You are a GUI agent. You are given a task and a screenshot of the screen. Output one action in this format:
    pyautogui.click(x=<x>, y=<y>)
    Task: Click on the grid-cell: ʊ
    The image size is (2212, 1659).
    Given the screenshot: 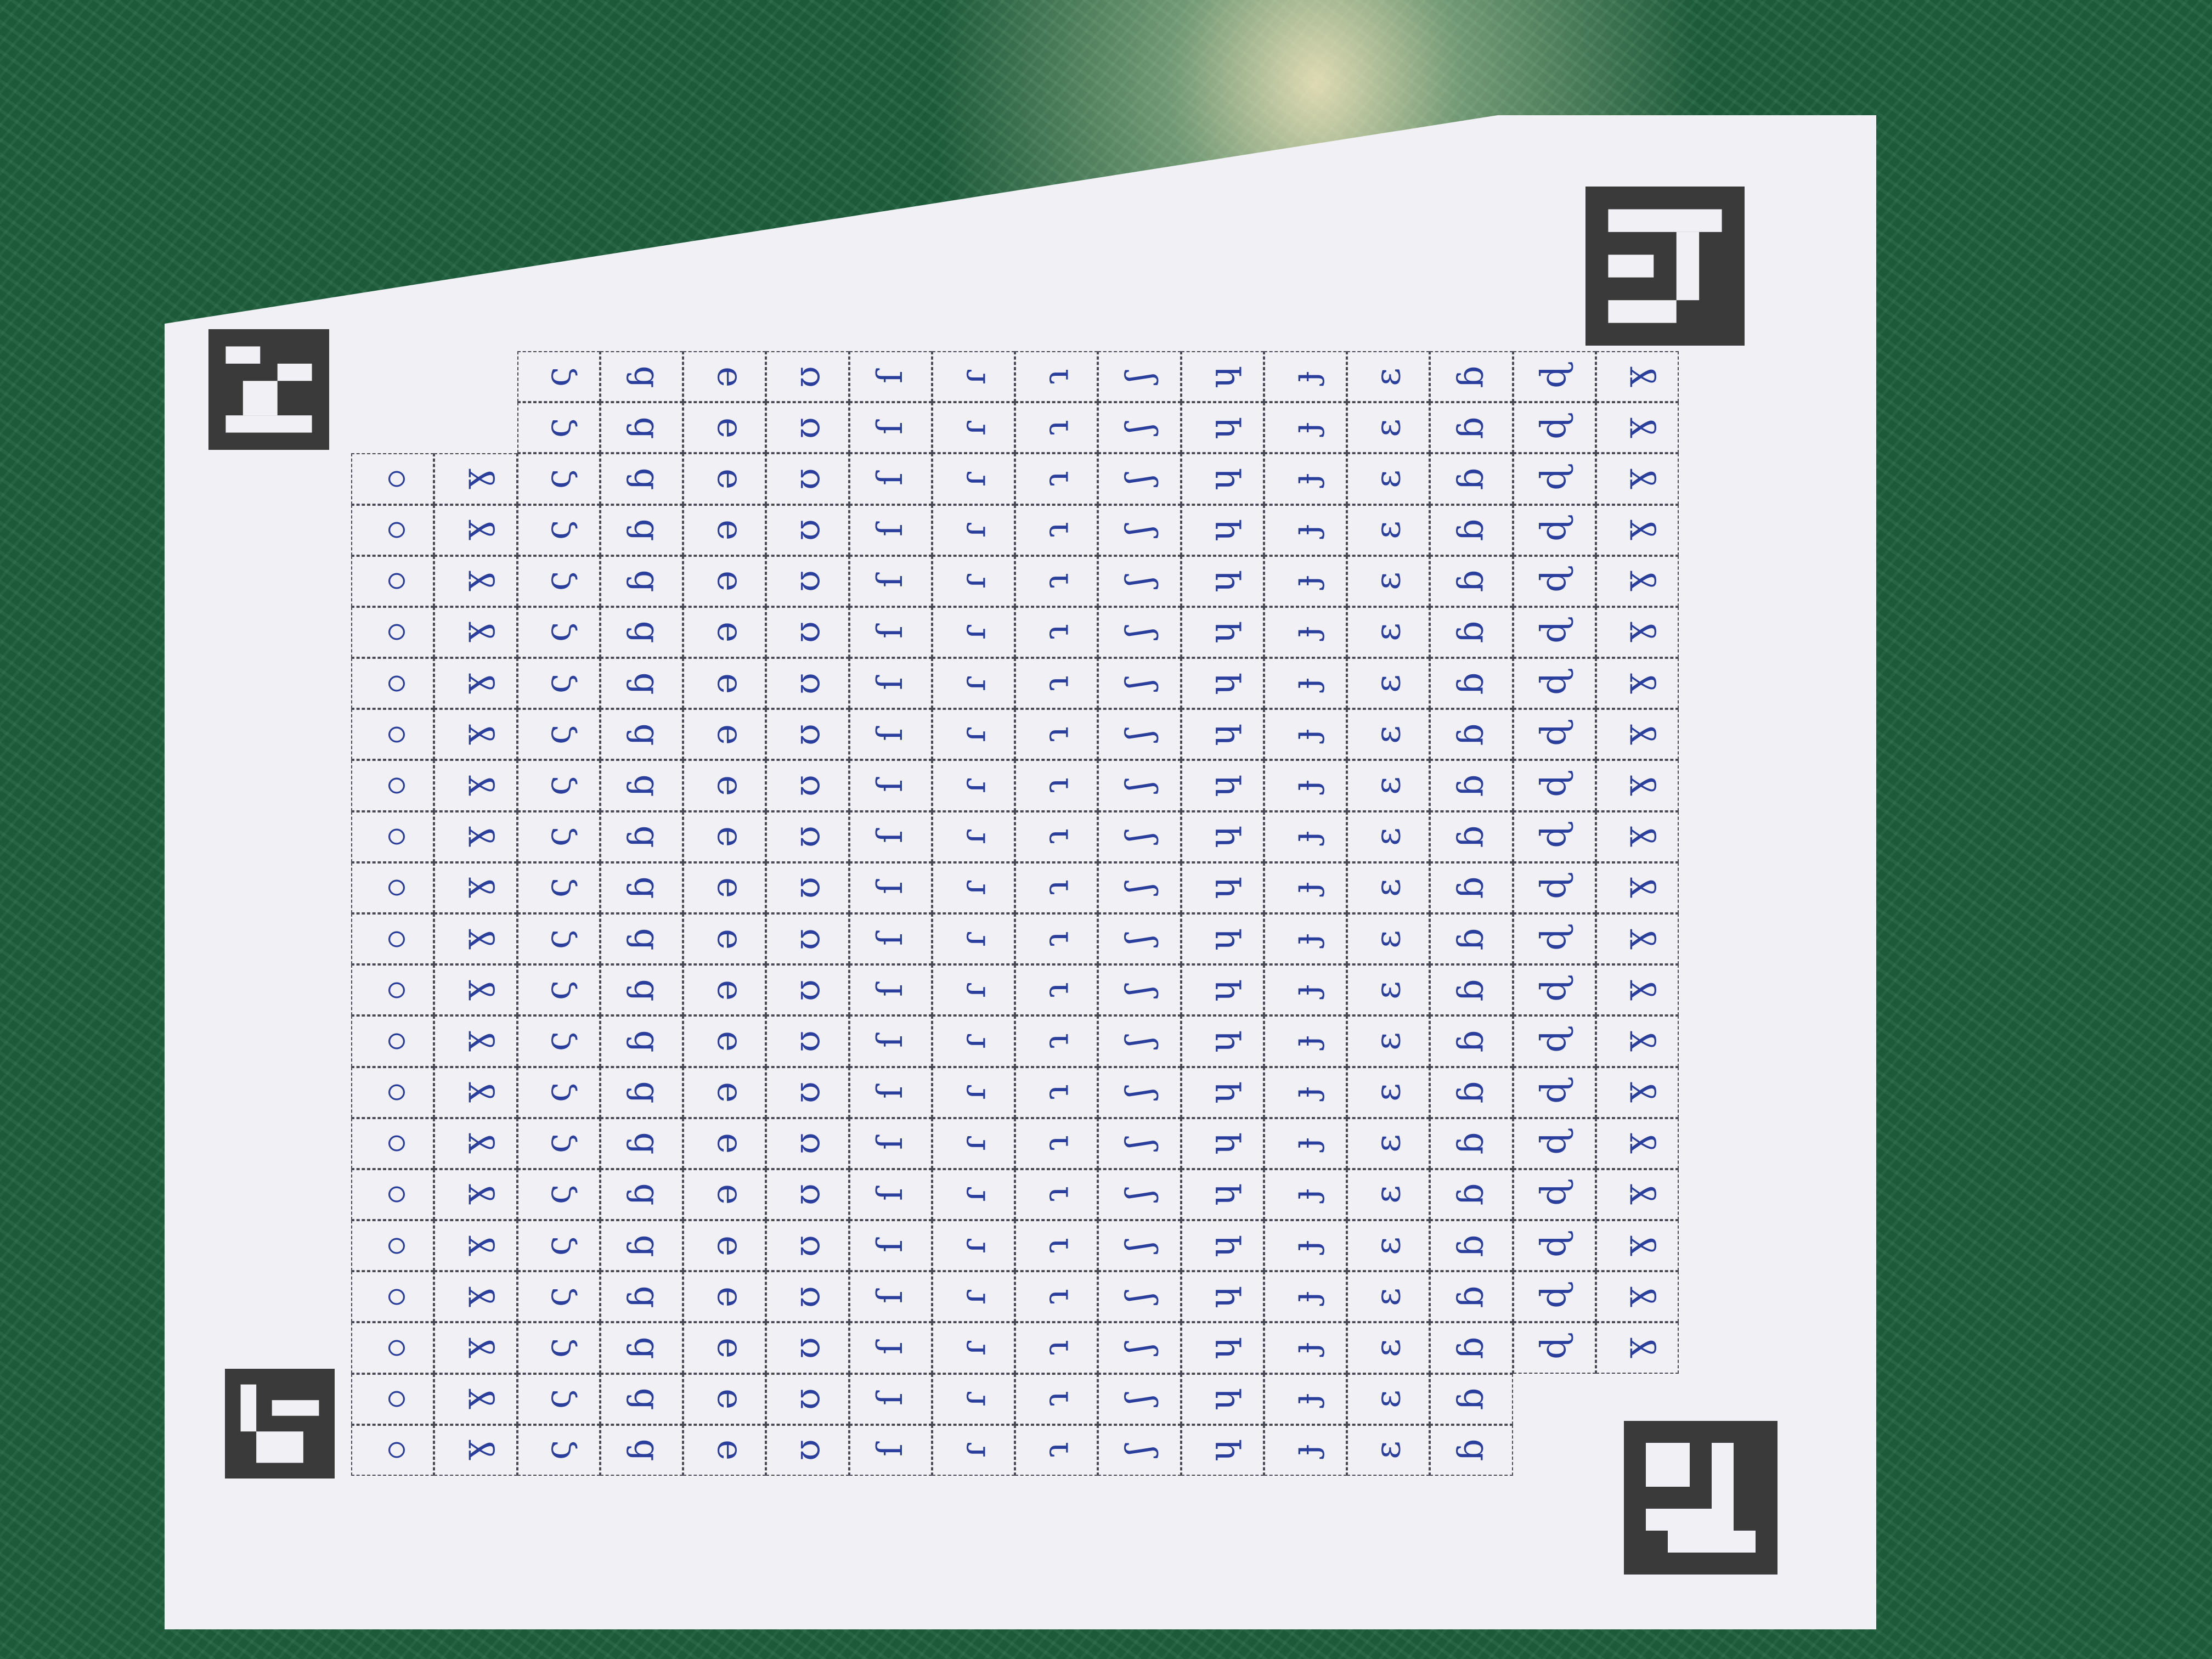 What is the action you would take?
    pyautogui.click(x=807, y=939)
    